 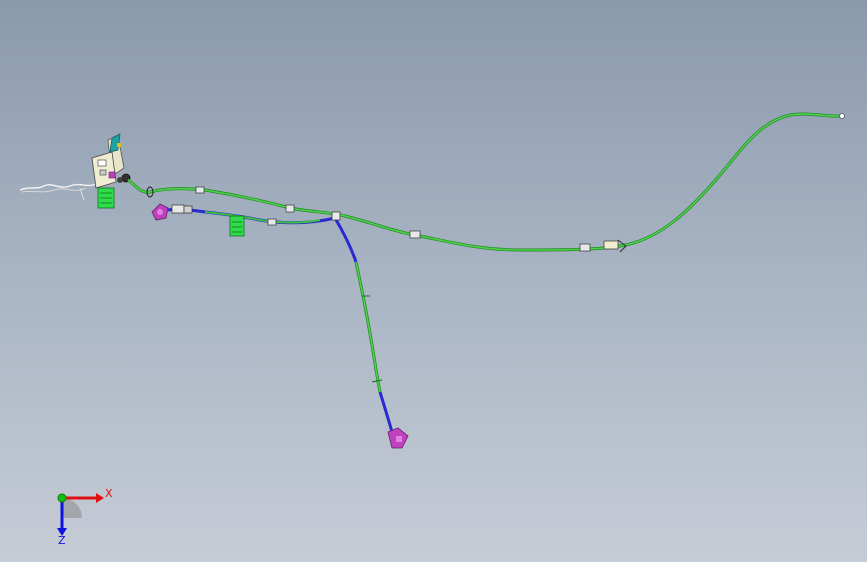 I want to click on down-branch, so click(x=362, y=322).